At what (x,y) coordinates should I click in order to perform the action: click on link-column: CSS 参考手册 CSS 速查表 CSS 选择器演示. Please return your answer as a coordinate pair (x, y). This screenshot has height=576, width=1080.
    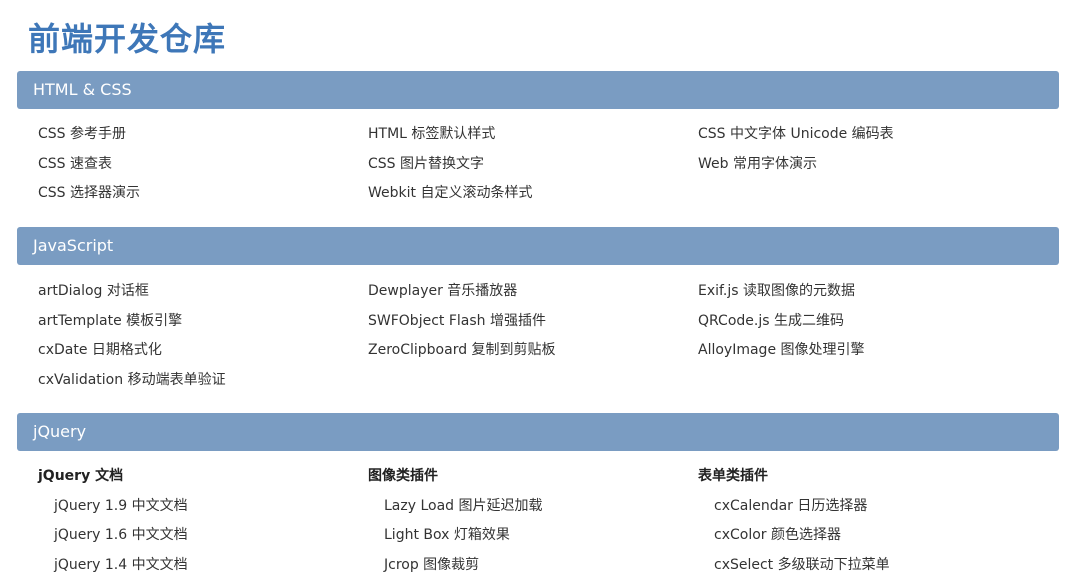
    Looking at the image, I should click on (89, 166).